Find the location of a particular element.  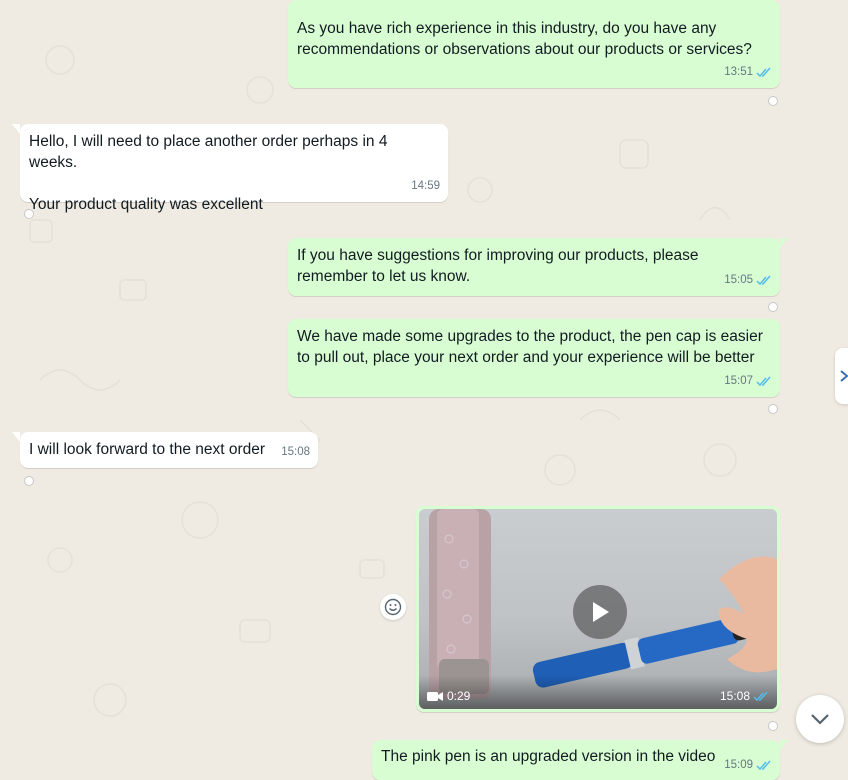

side-panel-toggle is located at coordinates (841, 376).